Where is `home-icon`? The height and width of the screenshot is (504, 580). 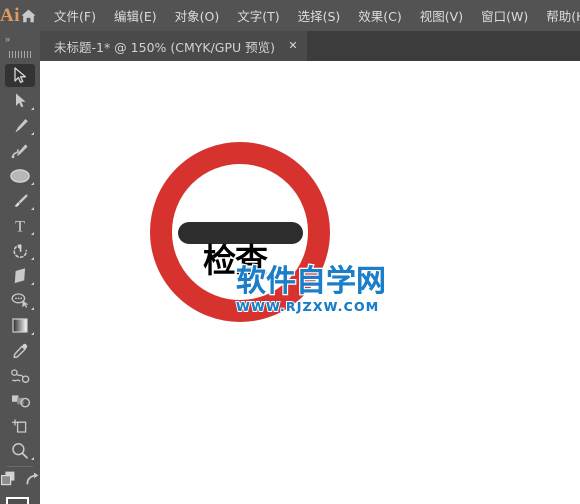 home-icon is located at coordinates (28, 16).